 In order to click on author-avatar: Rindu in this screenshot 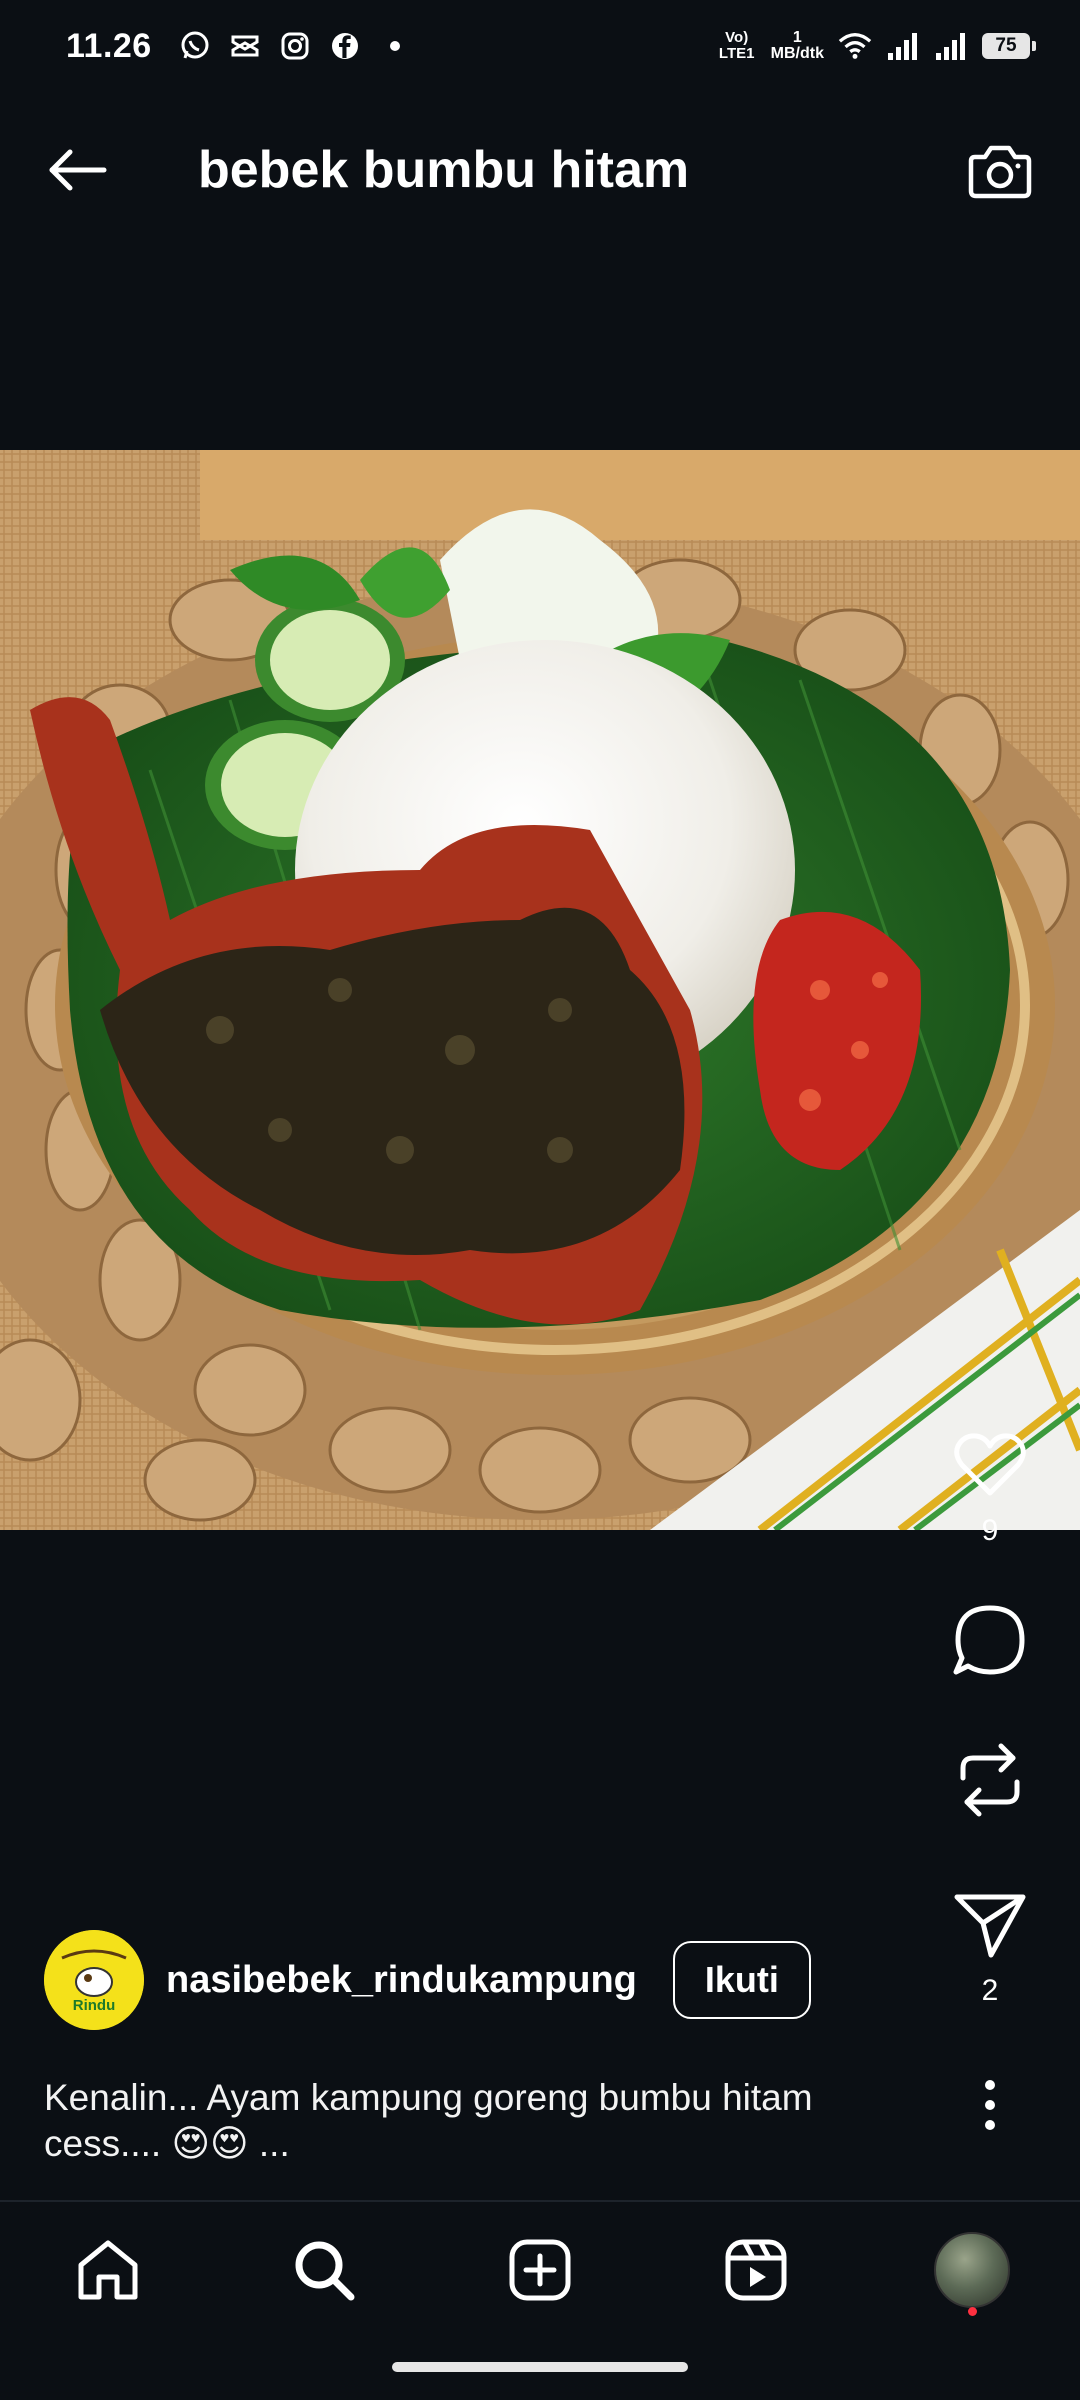, I will do `click(94, 1980)`.